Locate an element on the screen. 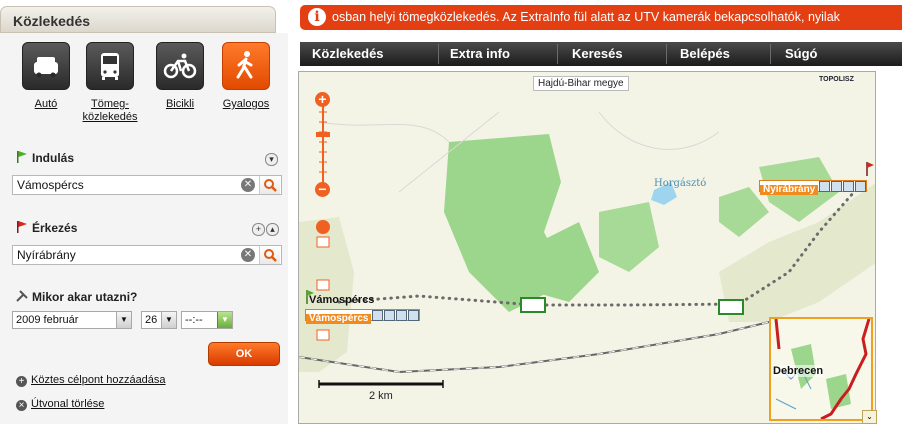  zoom-out-button: − is located at coordinates (322, 189).